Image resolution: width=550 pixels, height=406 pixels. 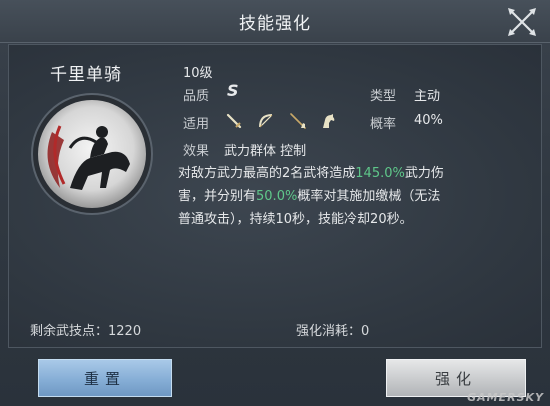 What do you see at coordinates (105, 378) in the screenshot?
I see `reset-button: 重置` at bounding box center [105, 378].